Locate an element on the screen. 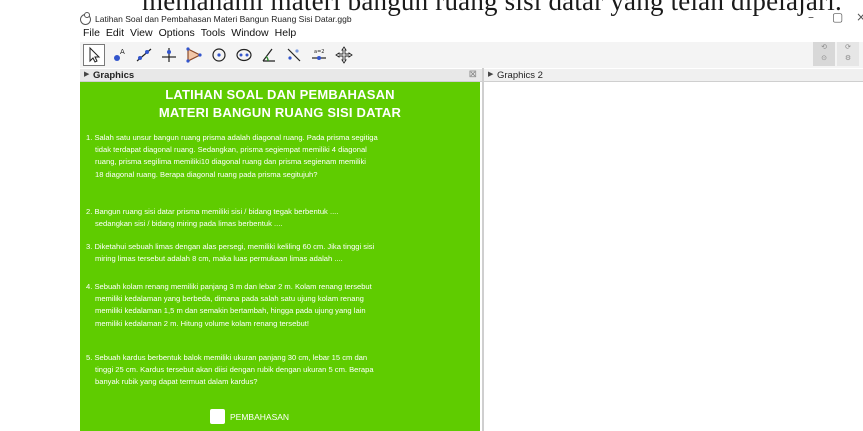 The image size is (863, 431). point-tool-button: A is located at coordinates (119, 55).